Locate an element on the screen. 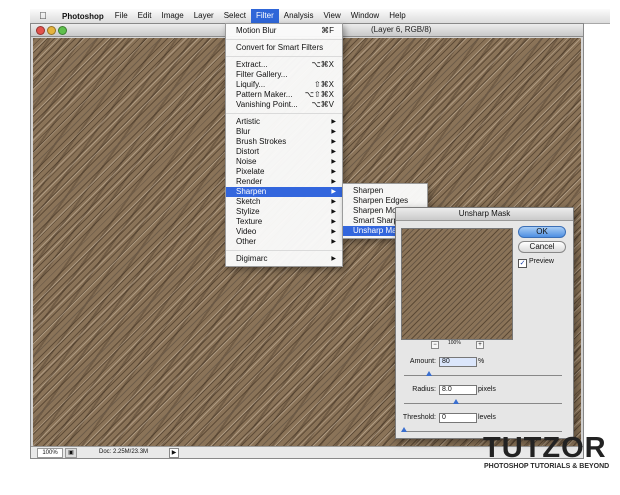  threshold-input: 0 is located at coordinates (458, 418).